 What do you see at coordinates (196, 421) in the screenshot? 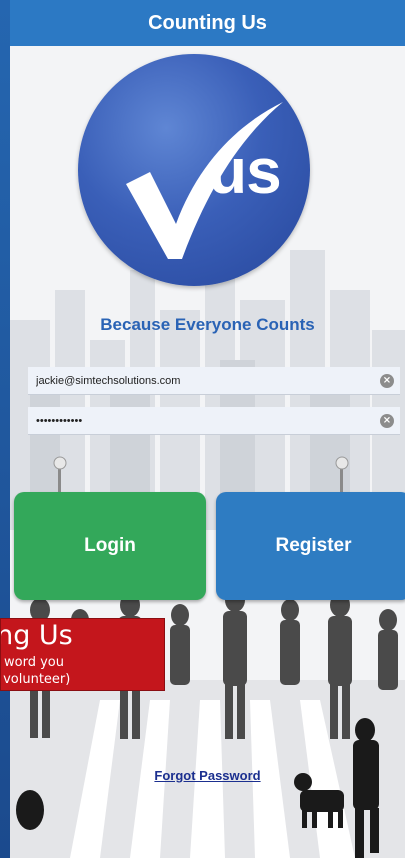
I see `password-field` at bounding box center [196, 421].